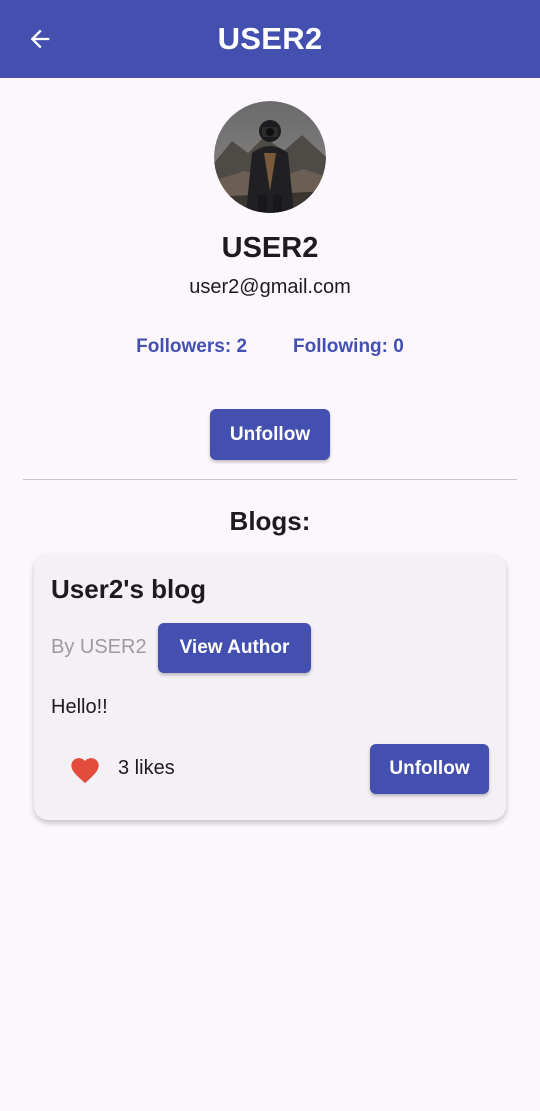 The width and height of the screenshot is (540, 1111). I want to click on unfollow-button: Unfollow, so click(270, 434).